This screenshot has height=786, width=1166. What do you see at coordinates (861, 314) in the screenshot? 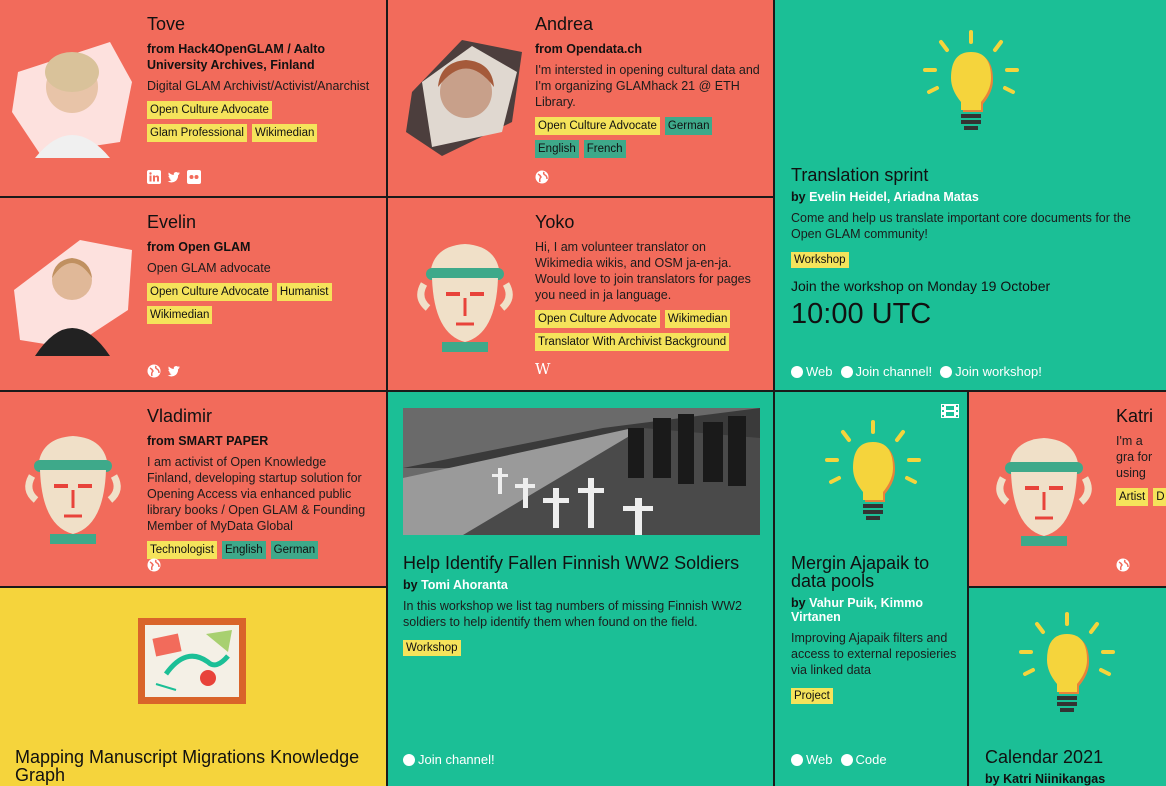
I see `workshop-time: 10:00 UTC` at bounding box center [861, 314].